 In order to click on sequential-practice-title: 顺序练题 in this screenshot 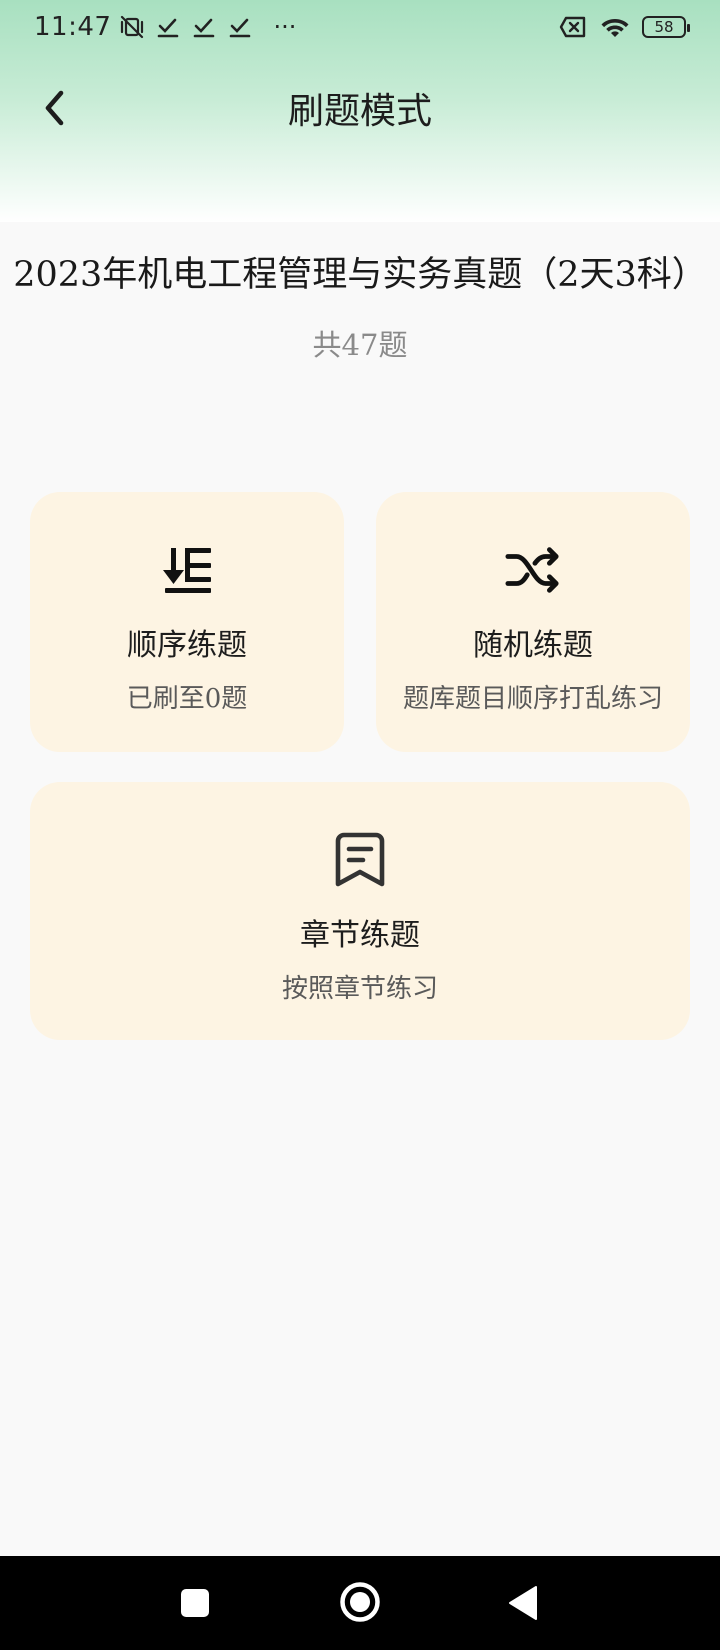, I will do `click(187, 645)`.